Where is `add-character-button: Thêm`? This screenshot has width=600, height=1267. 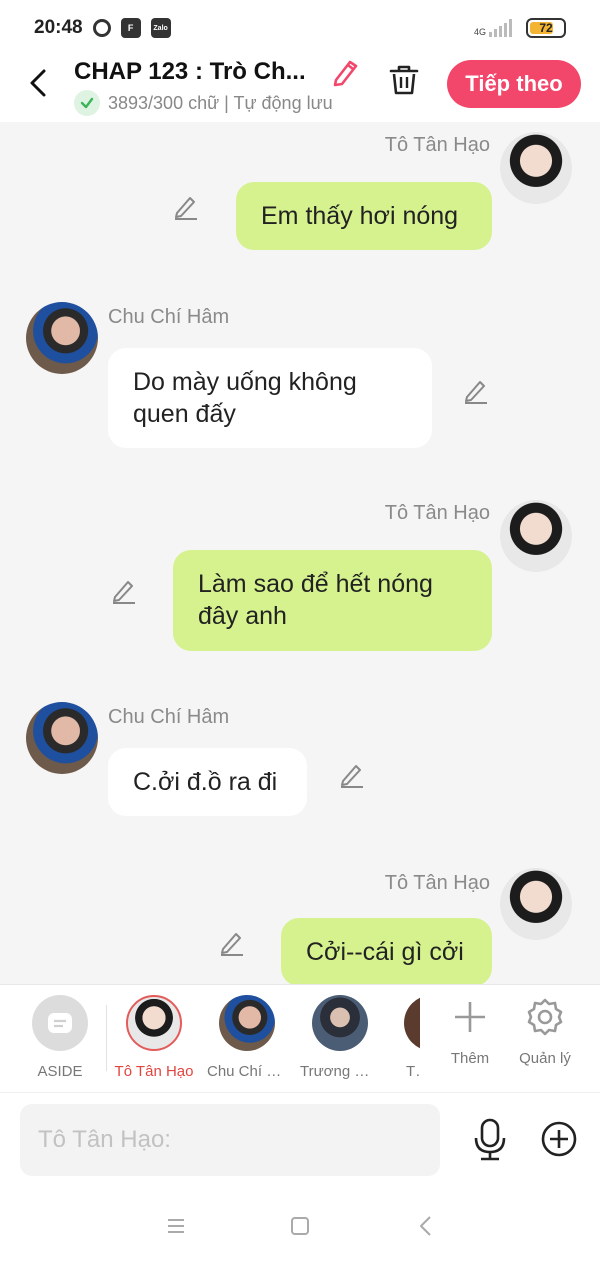 add-character-button: Thêm is located at coordinates (470, 1032).